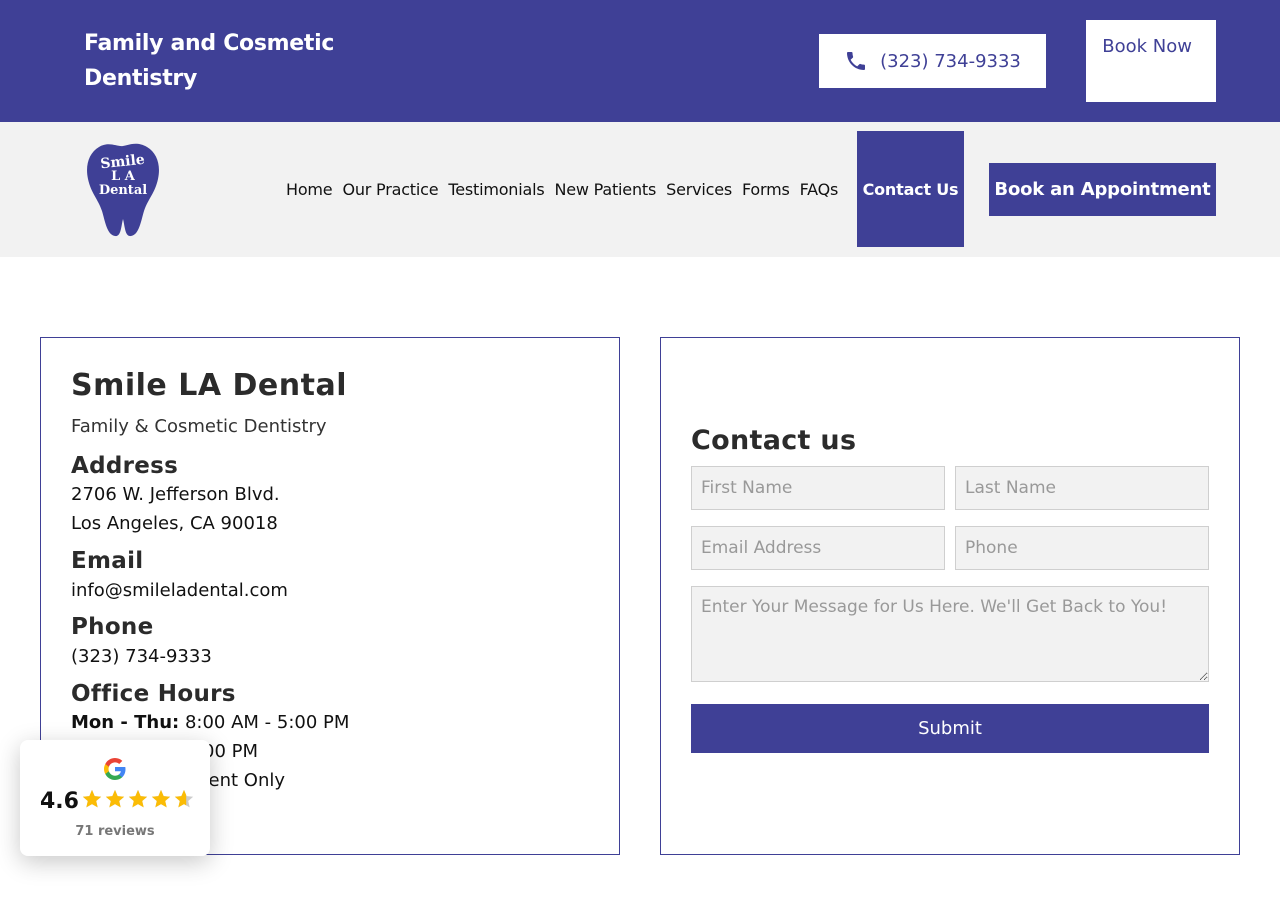 The image size is (1280, 900). I want to click on submit-button: Submit, so click(950, 728).